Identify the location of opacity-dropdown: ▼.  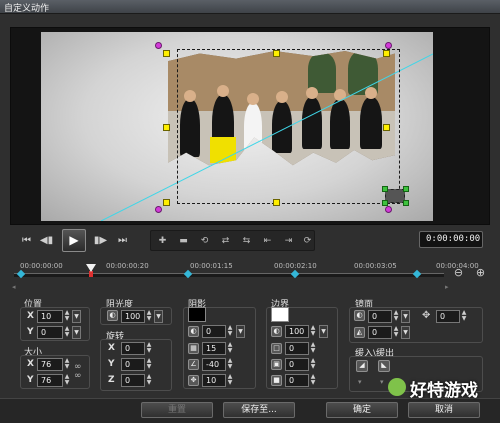
(158, 316).